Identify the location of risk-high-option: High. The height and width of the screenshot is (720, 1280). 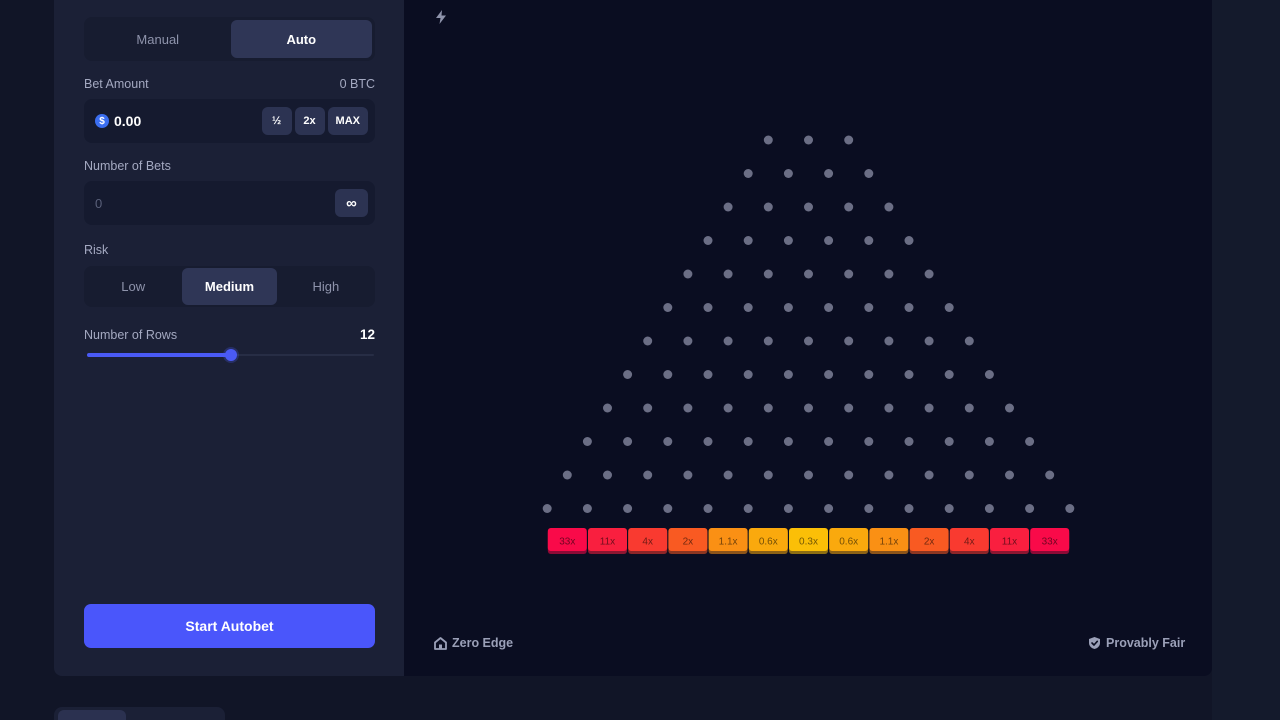
(326, 286).